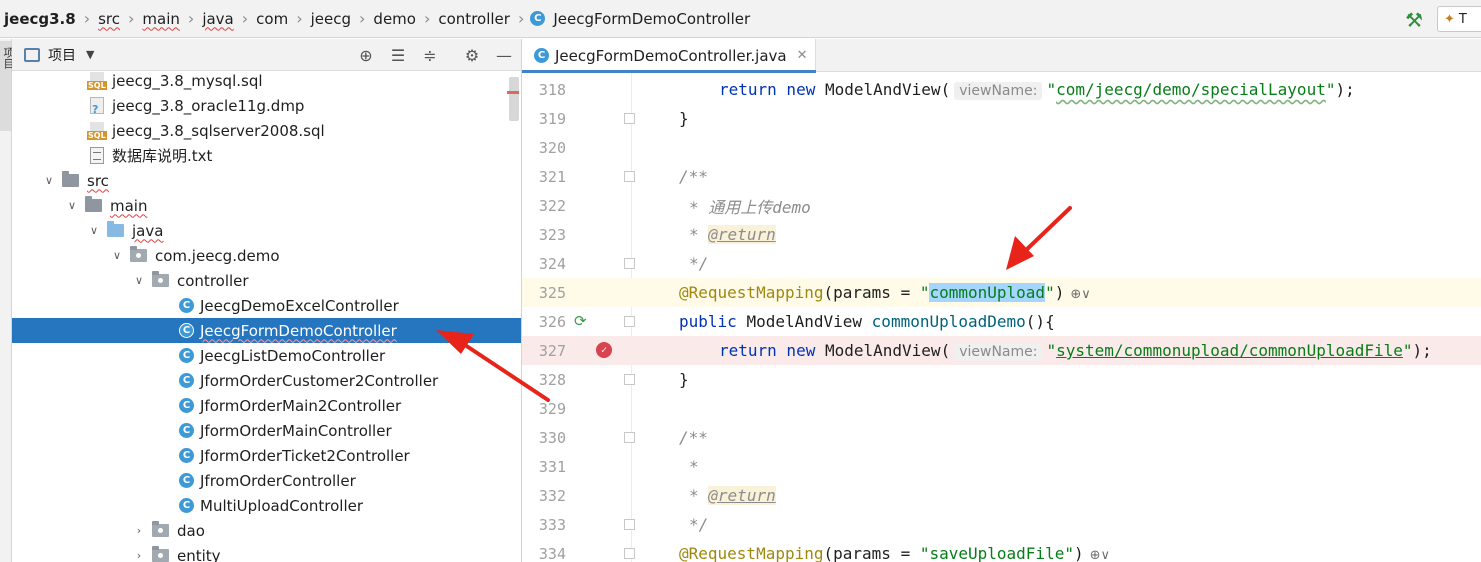 Image resolution: width=1481 pixels, height=562 pixels. Describe the element at coordinates (266, 552) in the screenshot. I see `tree-item: › entity` at that location.